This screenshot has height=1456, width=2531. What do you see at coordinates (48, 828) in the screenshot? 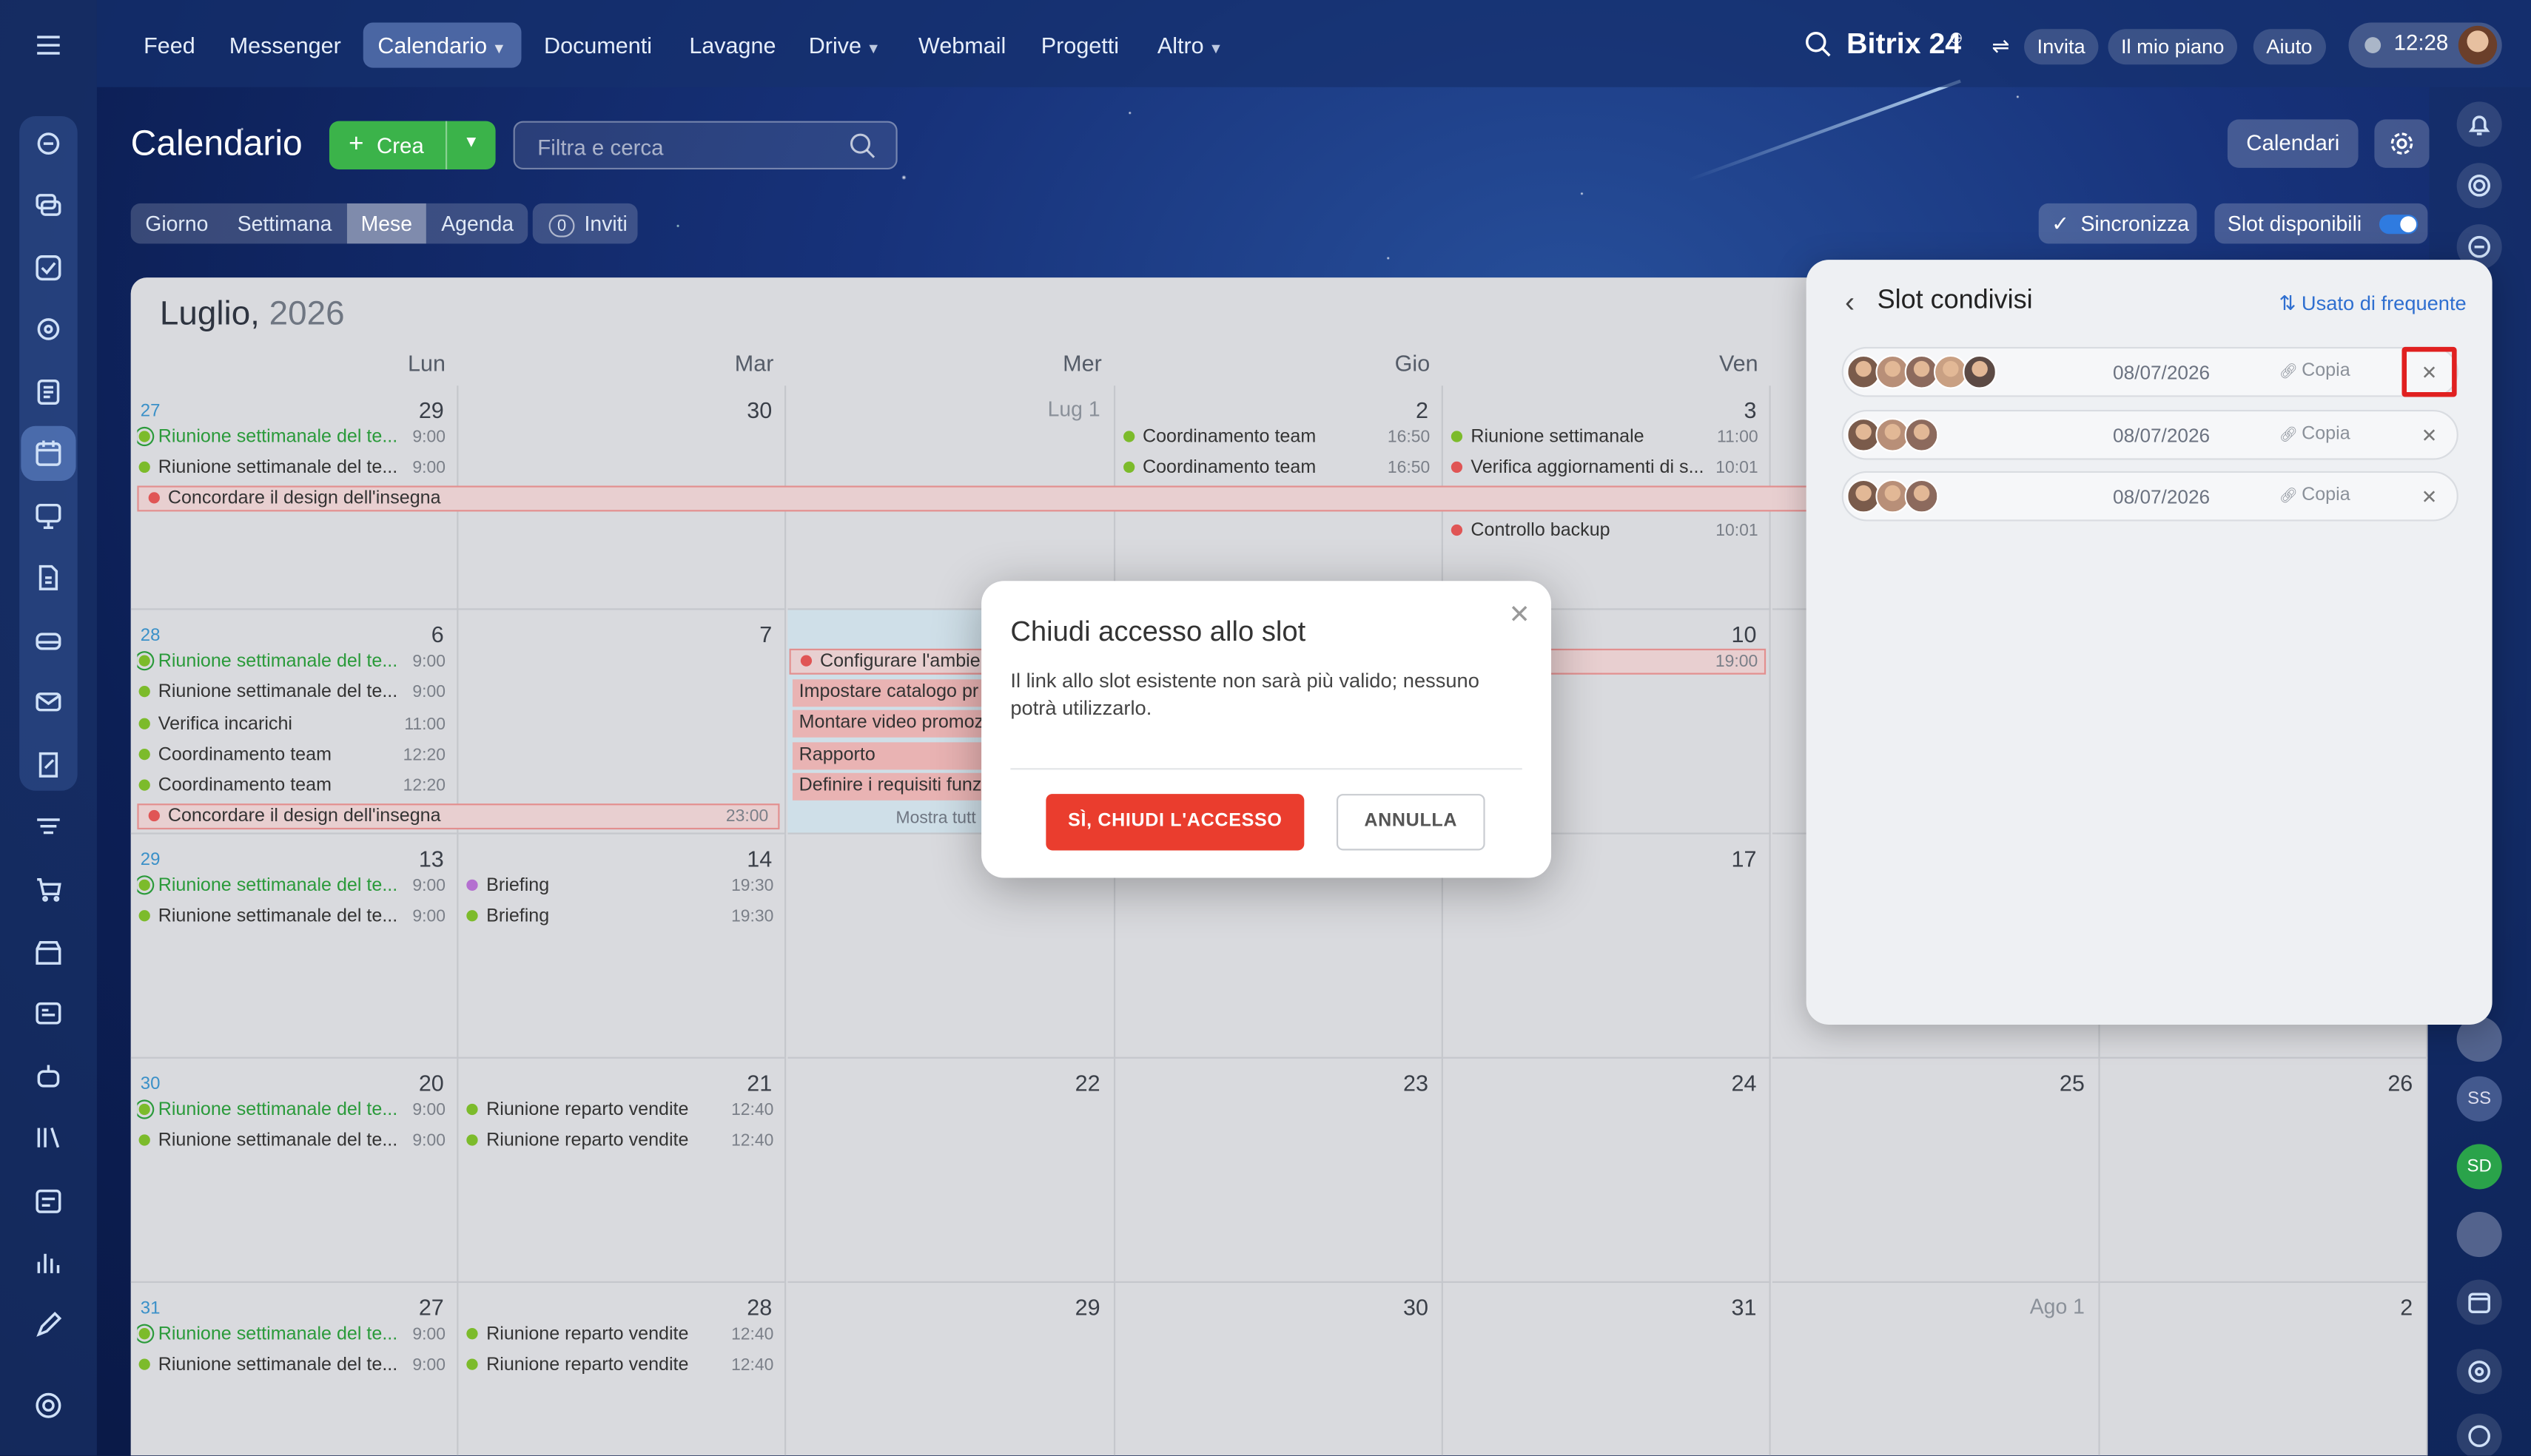
I see `funnel-icon` at bounding box center [48, 828].